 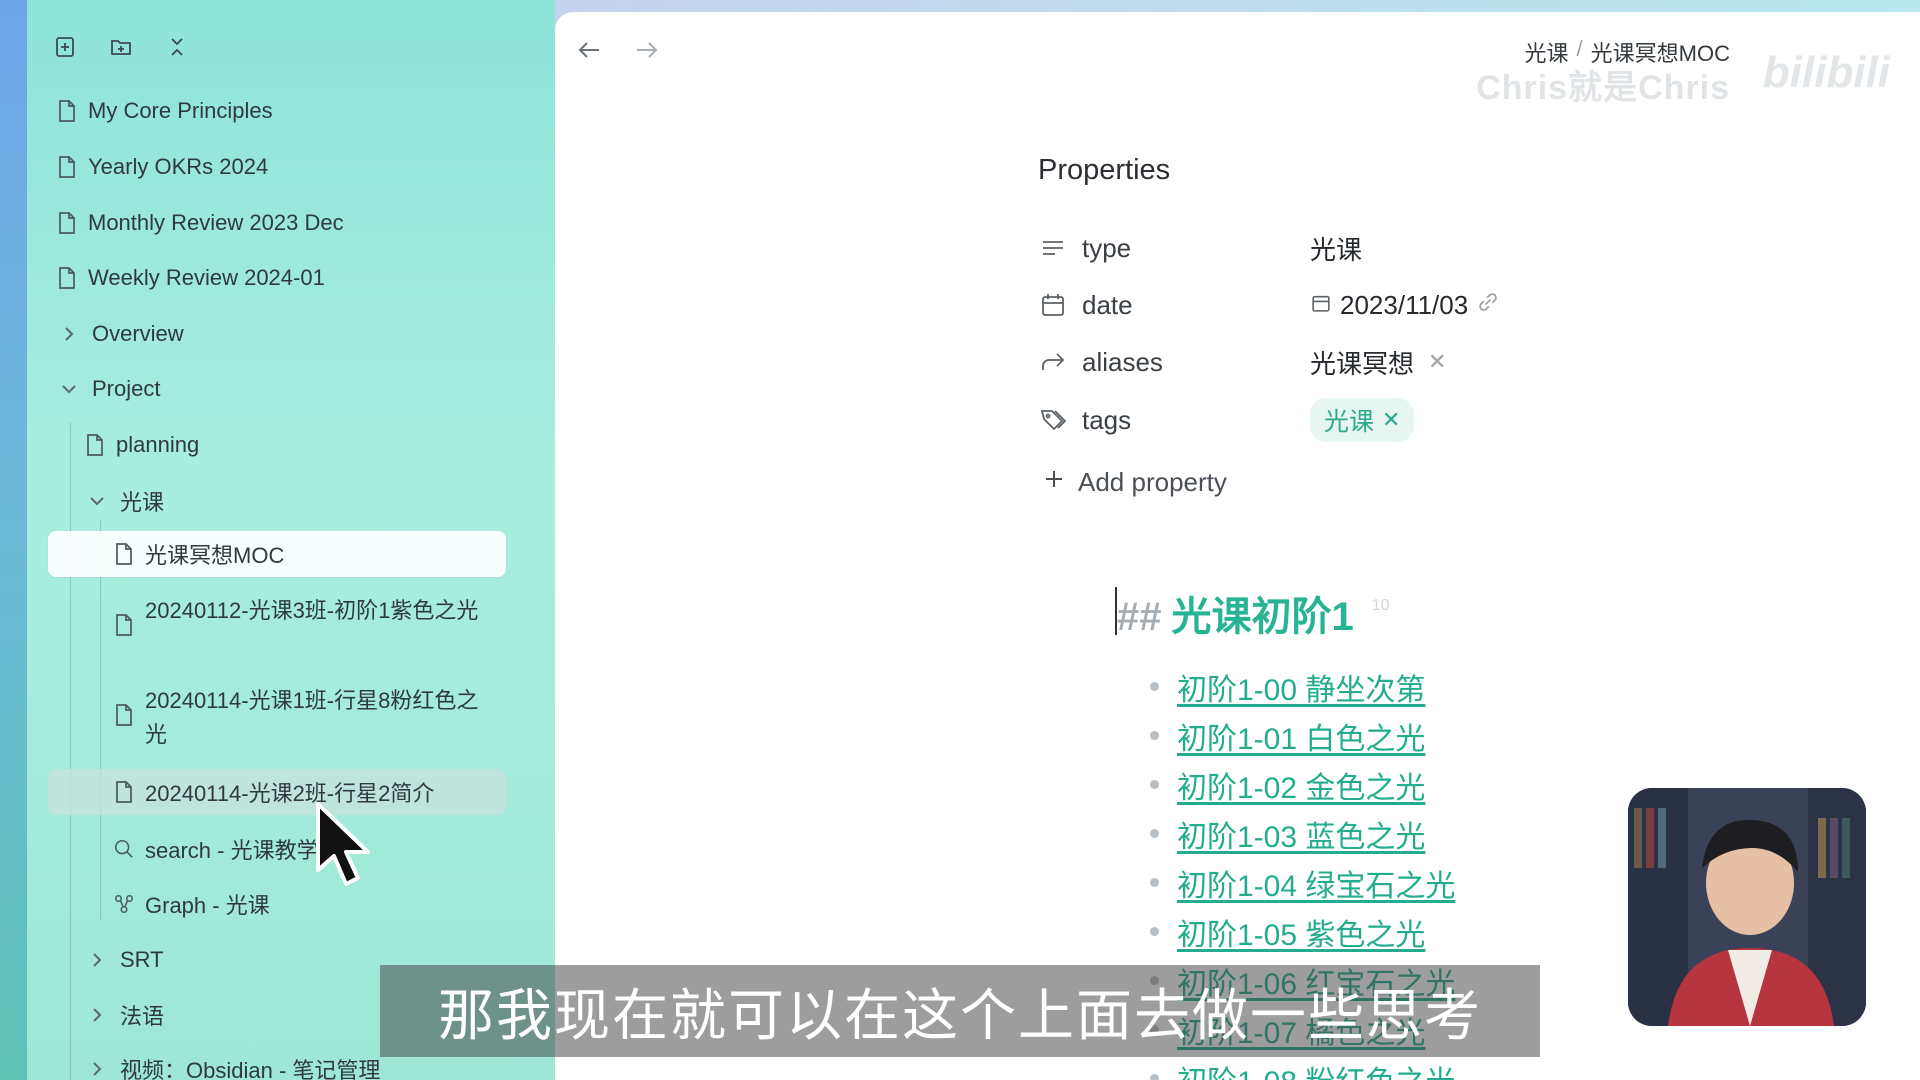 What do you see at coordinates (277, 792) in the screenshot?
I see `file-item-hovered: 20240114-光课2班-行星2简介` at bounding box center [277, 792].